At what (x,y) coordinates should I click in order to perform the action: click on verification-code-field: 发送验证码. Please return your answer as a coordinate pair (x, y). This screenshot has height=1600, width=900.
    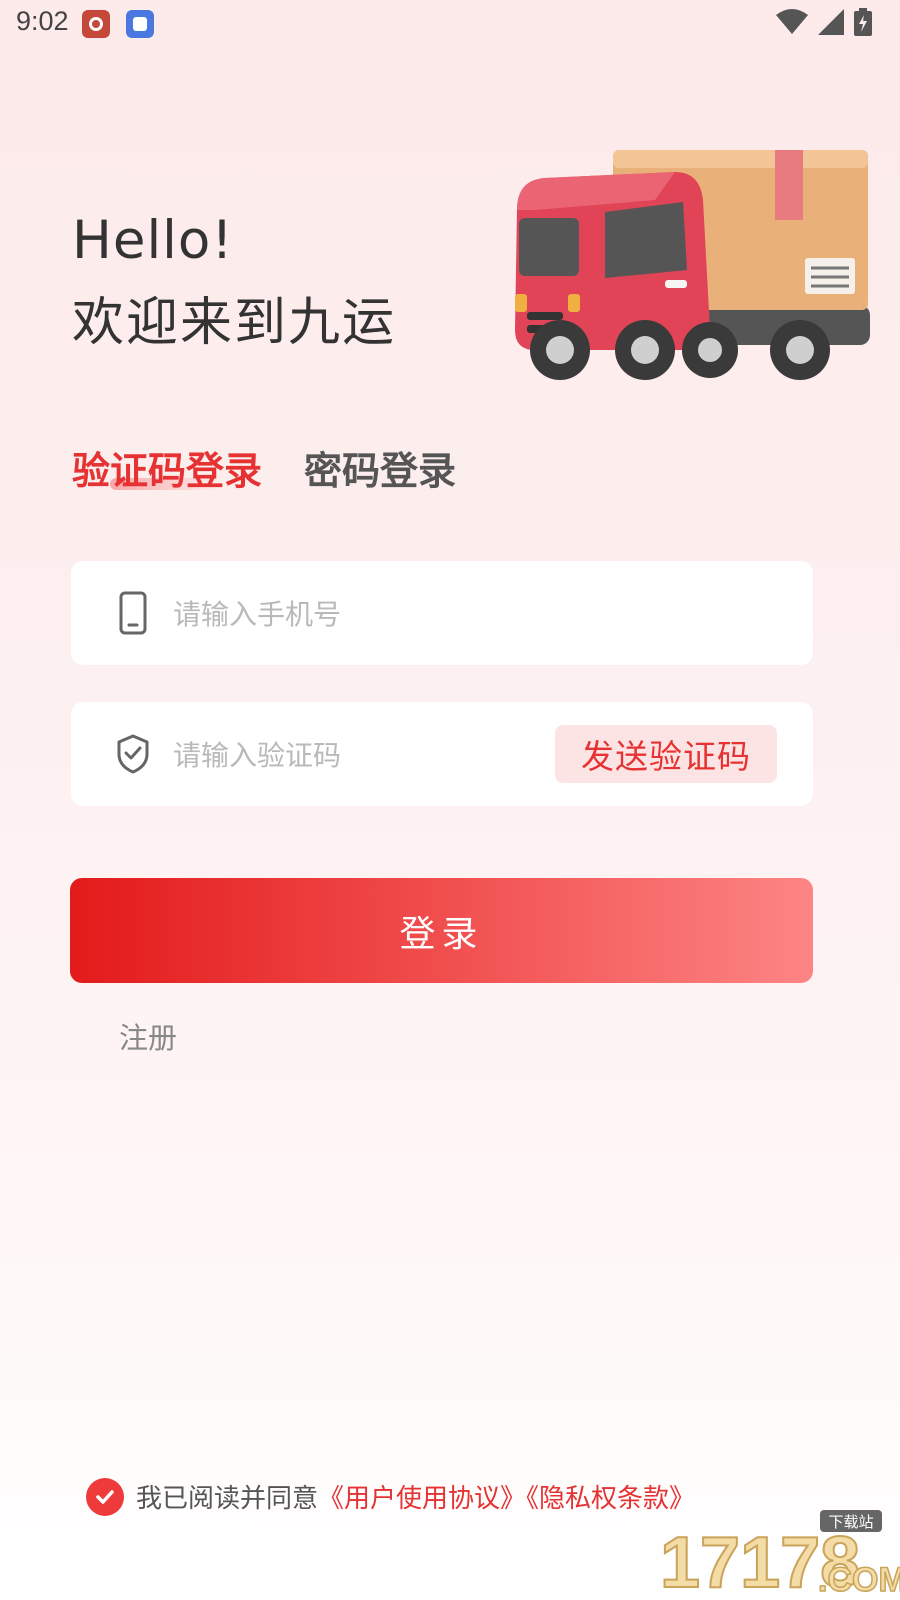
    Looking at the image, I should click on (442, 754).